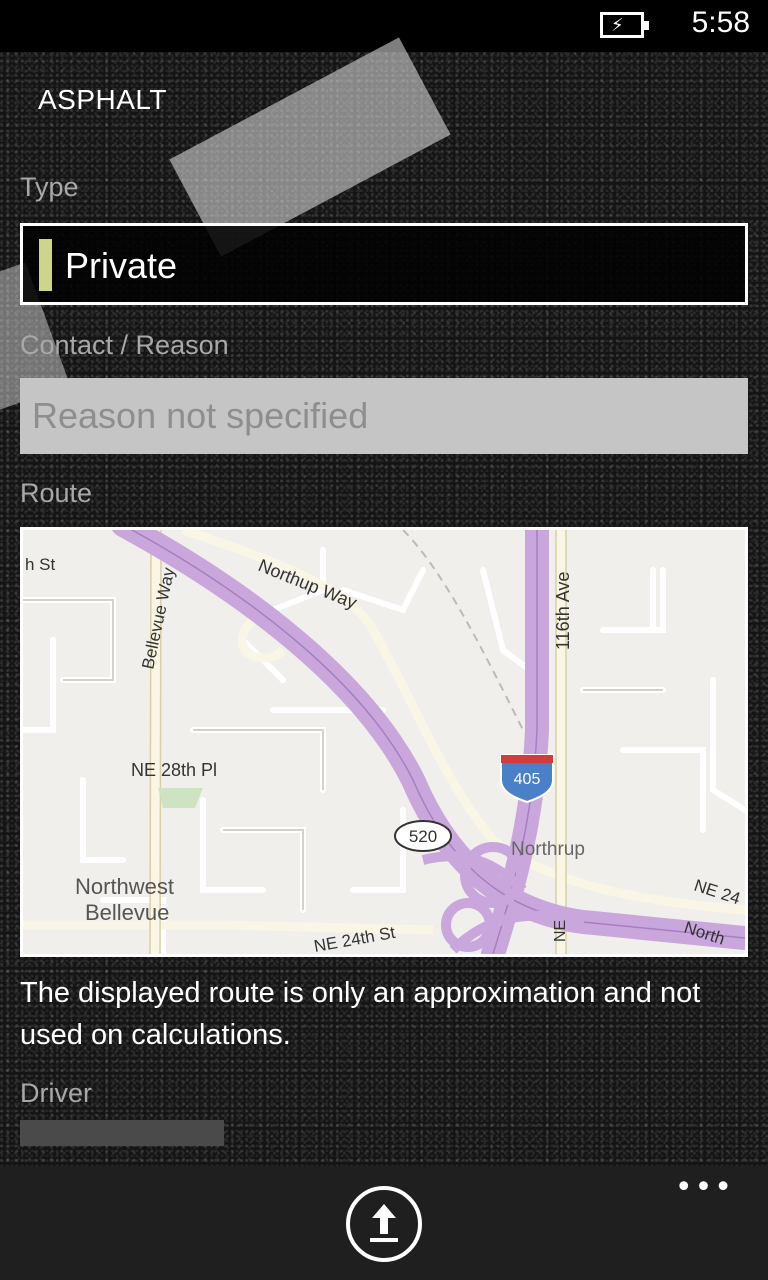  What do you see at coordinates (121, 265) in the screenshot?
I see `type-value: Private` at bounding box center [121, 265].